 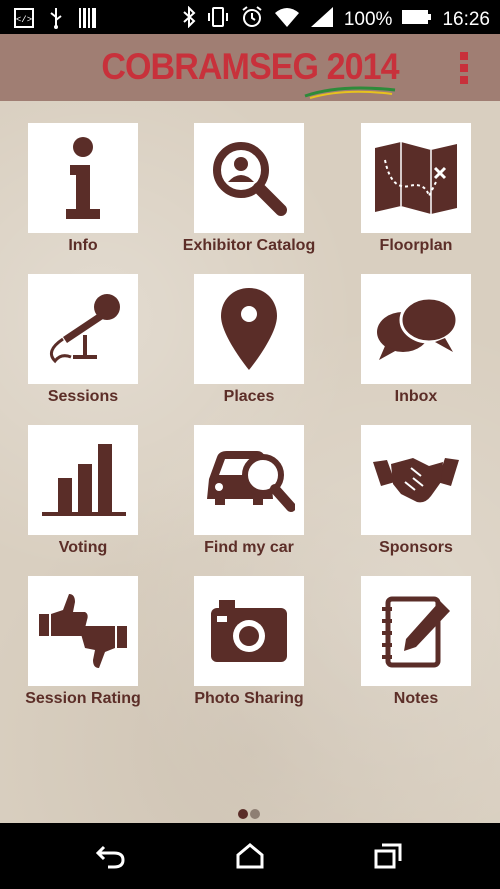 I want to click on map-pin-icon, so click(x=249, y=329).